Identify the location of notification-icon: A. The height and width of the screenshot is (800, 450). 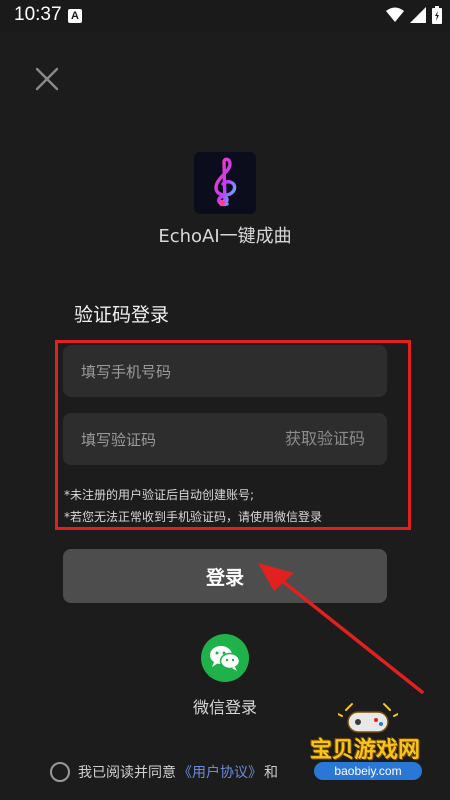
(75, 16).